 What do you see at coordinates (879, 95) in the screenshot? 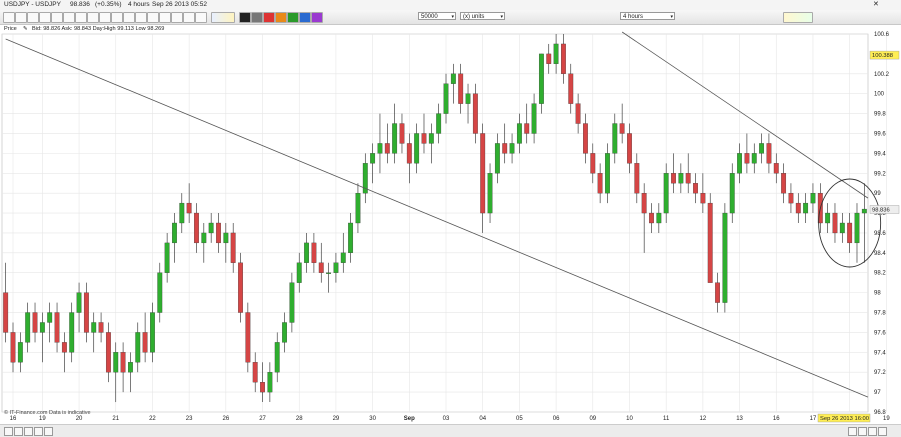
I see `y-tick-label: 100` at bounding box center [879, 95].